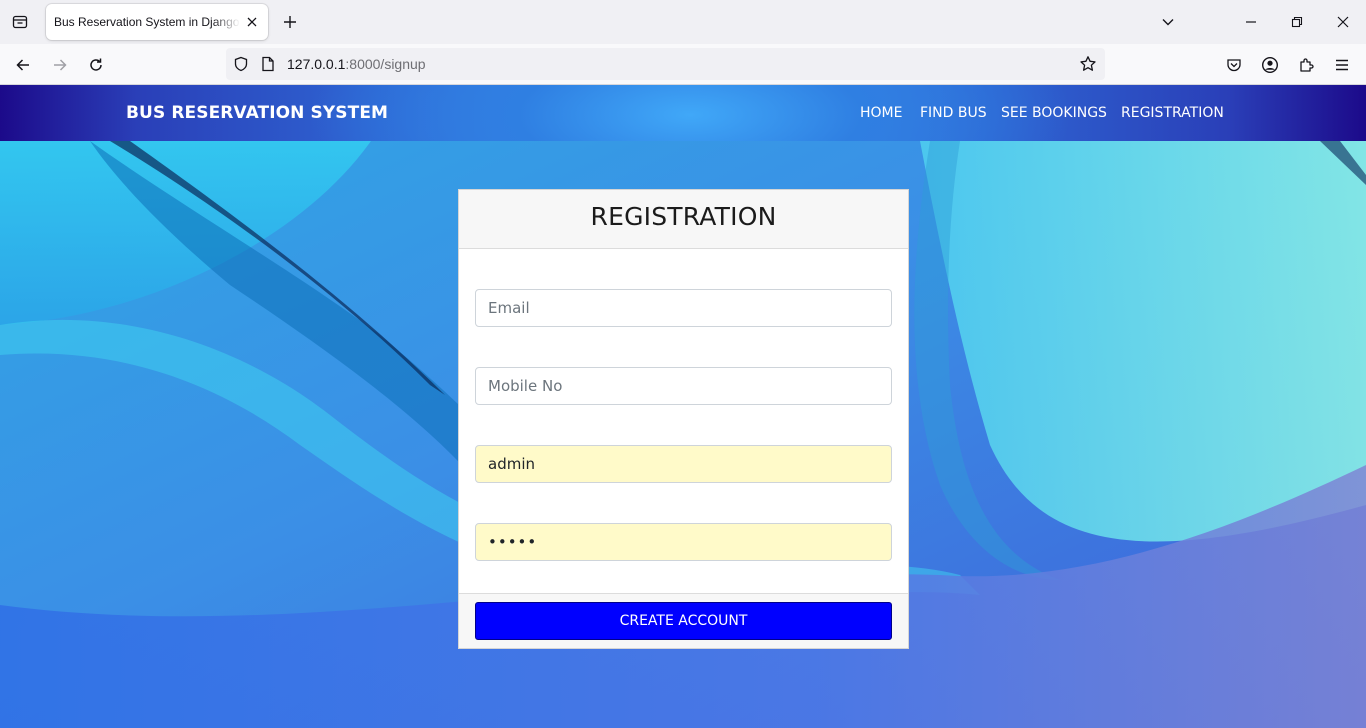 This screenshot has width=1366, height=728. Describe the element at coordinates (1251, 22) in the screenshot. I see `minimize-icon` at that location.